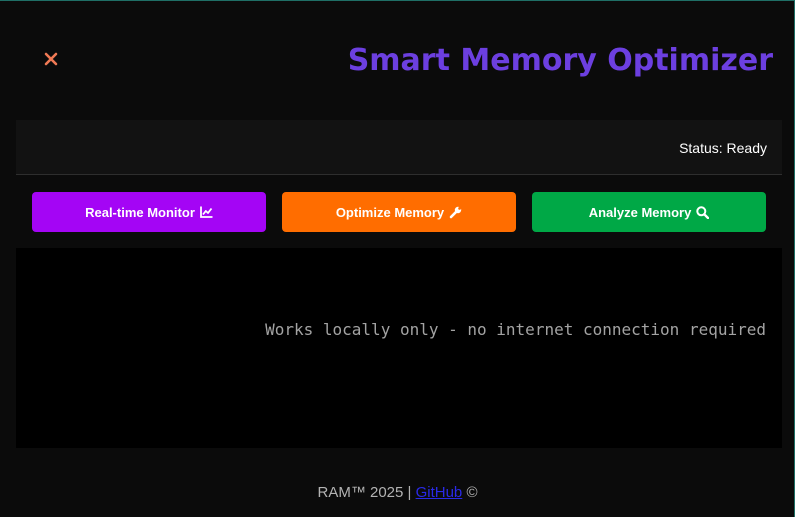 The width and height of the screenshot is (795, 517). I want to click on optimize-memory-label: Optimize Memory, so click(390, 212).